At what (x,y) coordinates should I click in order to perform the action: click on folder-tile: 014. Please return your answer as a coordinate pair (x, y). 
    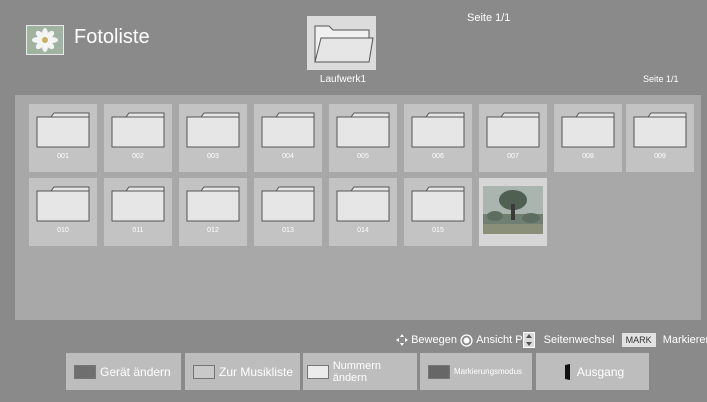
    Looking at the image, I should click on (363, 212).